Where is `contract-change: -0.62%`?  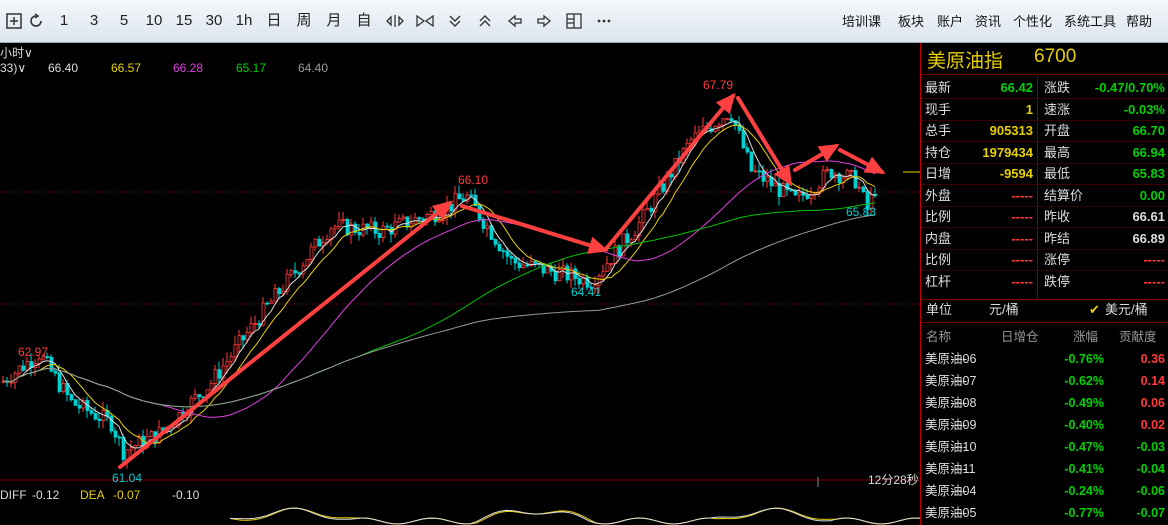 contract-change: -0.62% is located at coordinates (1084, 381).